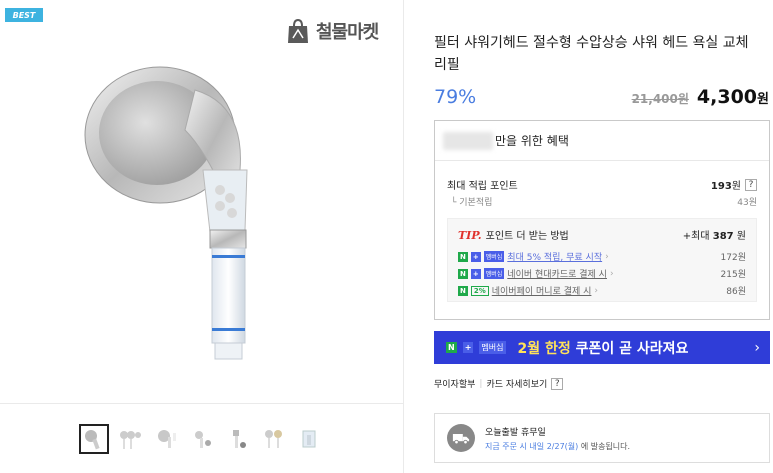 The width and height of the screenshot is (773, 473). Describe the element at coordinates (298, 30) in the screenshot. I see `shopping-bag-icon` at that location.